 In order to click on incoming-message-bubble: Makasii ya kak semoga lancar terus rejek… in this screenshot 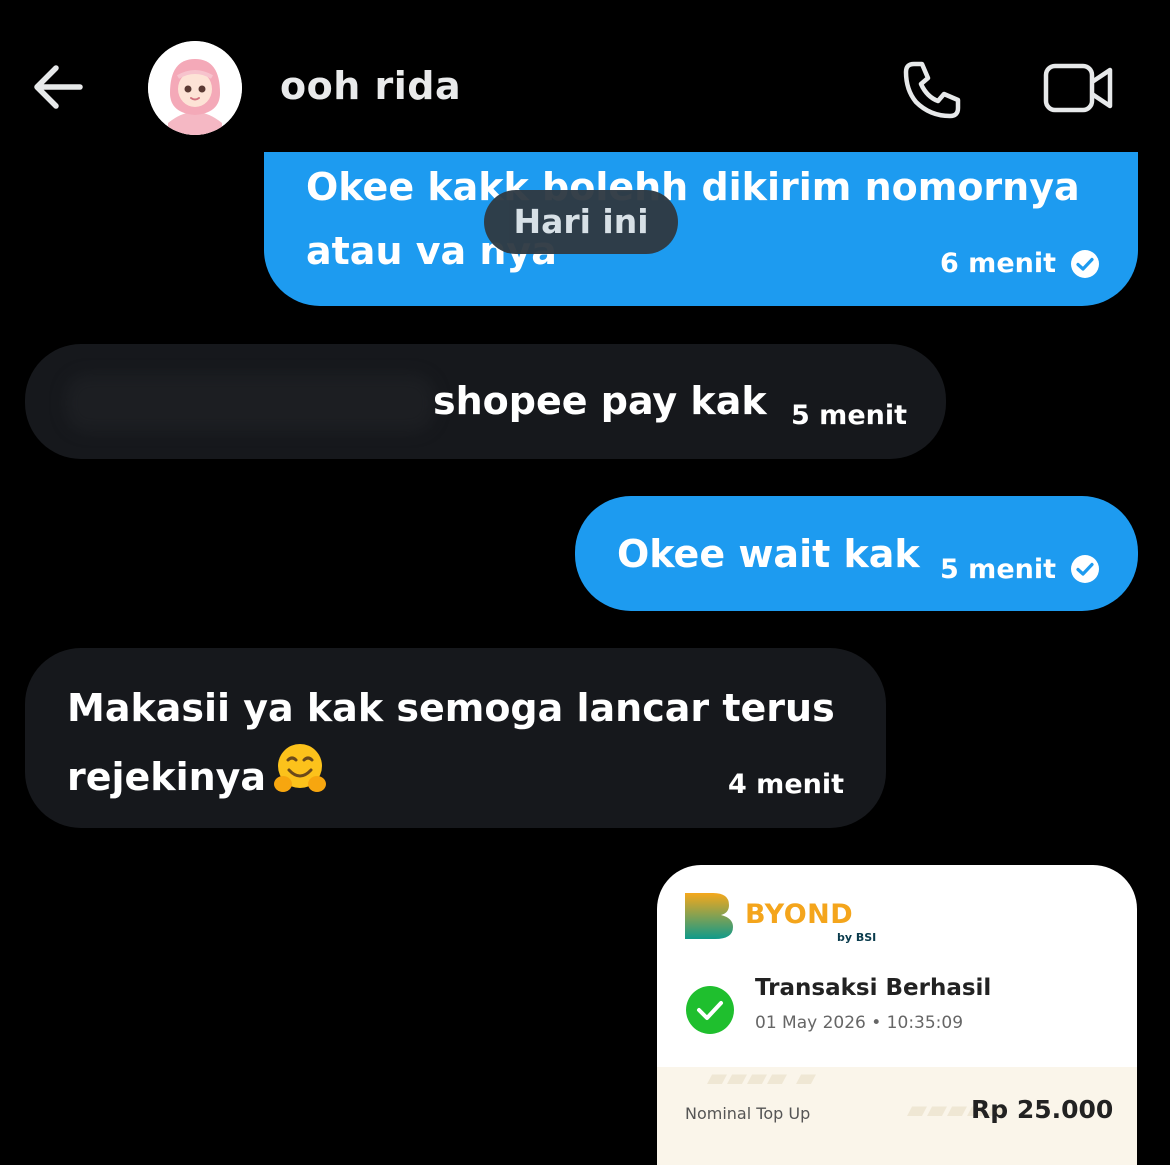, I will do `click(455, 738)`.